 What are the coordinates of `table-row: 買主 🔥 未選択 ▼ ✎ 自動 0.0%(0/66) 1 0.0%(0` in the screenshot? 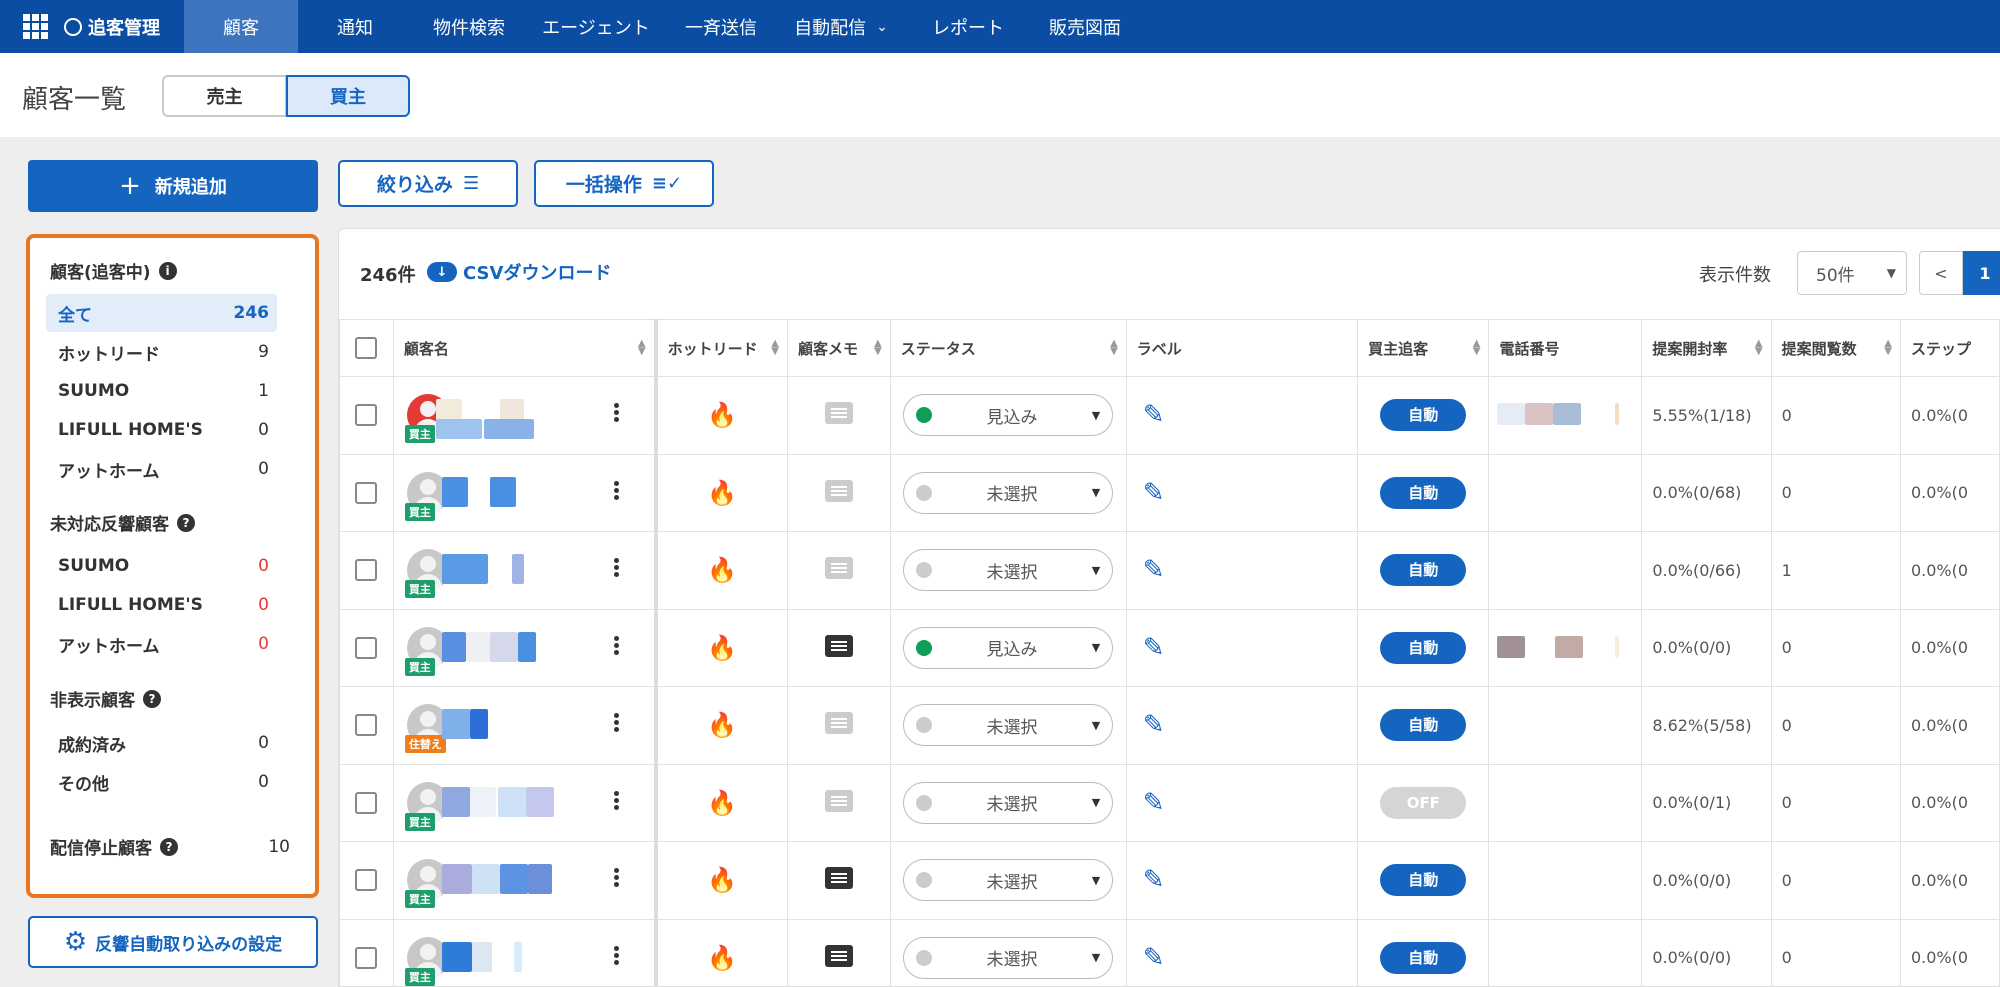 It's located at (1169, 570).